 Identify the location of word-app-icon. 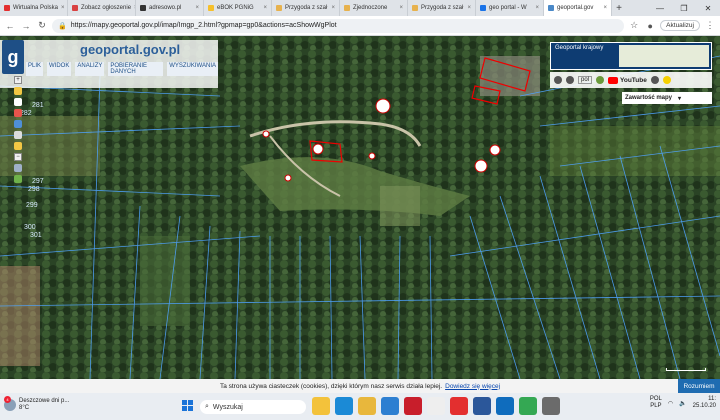
(482, 406).